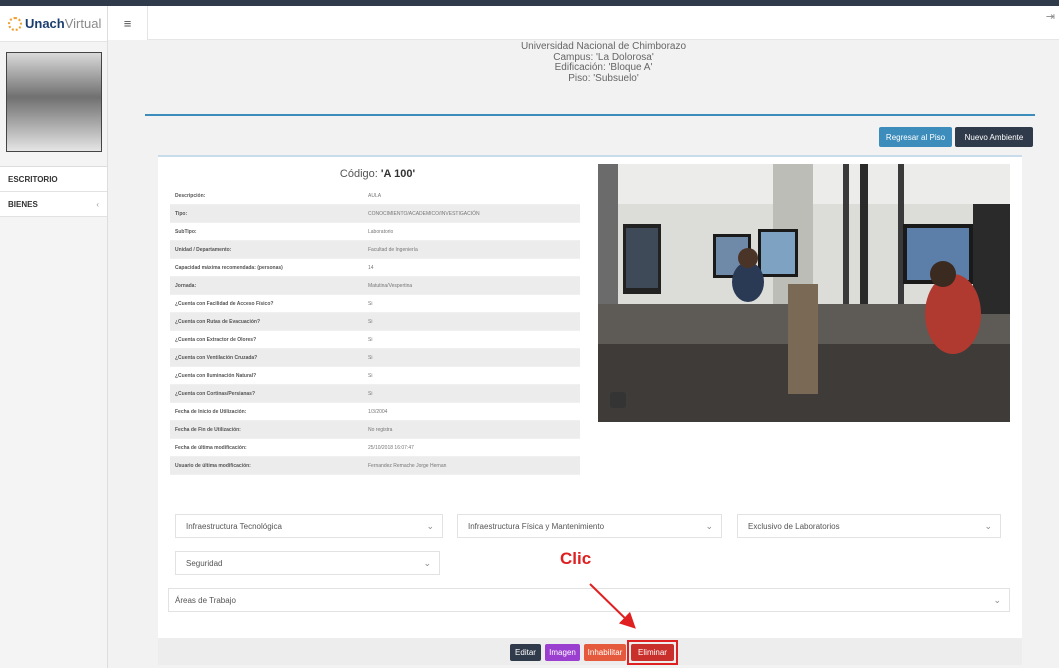 This screenshot has width=1059, height=668. What do you see at coordinates (128, 23) in the screenshot?
I see `menu-toggle-icon: ≡` at bounding box center [128, 23].